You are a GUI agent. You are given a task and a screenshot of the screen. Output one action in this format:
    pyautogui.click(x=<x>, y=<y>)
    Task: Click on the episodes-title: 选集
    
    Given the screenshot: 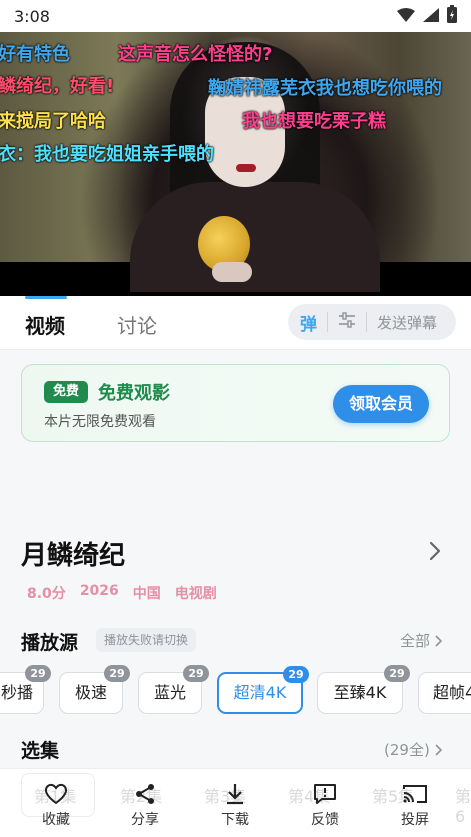 What is the action you would take?
    pyautogui.click(x=40, y=751)
    